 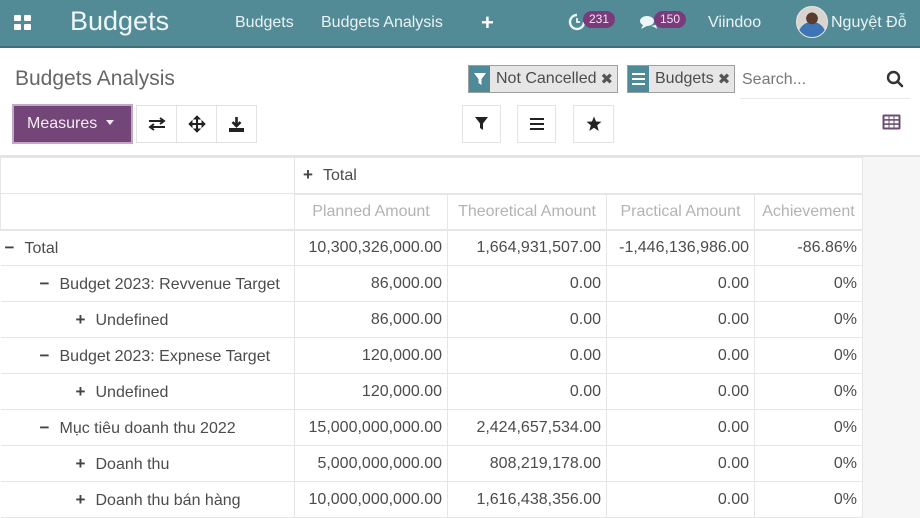 I want to click on download-icon, so click(x=236, y=124).